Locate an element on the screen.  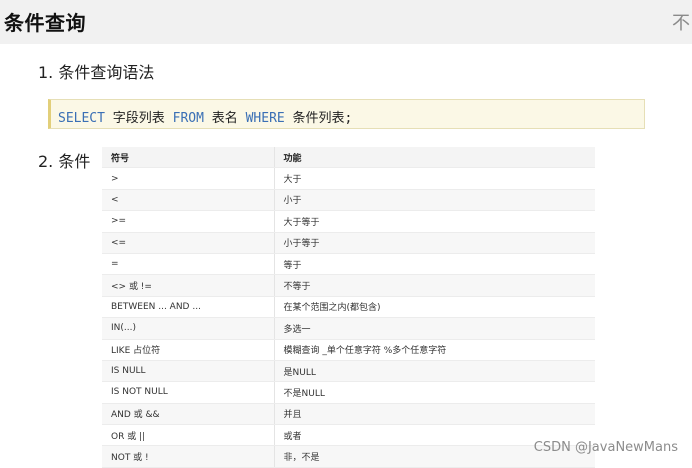
table-row: BETWEEN ... AND ... 在某个范围之内(都包含) is located at coordinates (348, 307).